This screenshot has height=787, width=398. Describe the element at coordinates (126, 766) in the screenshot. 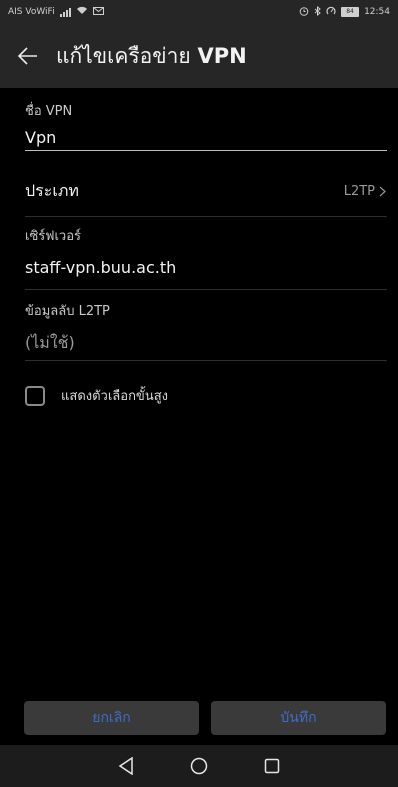

I see `back-triangle-icon` at that location.